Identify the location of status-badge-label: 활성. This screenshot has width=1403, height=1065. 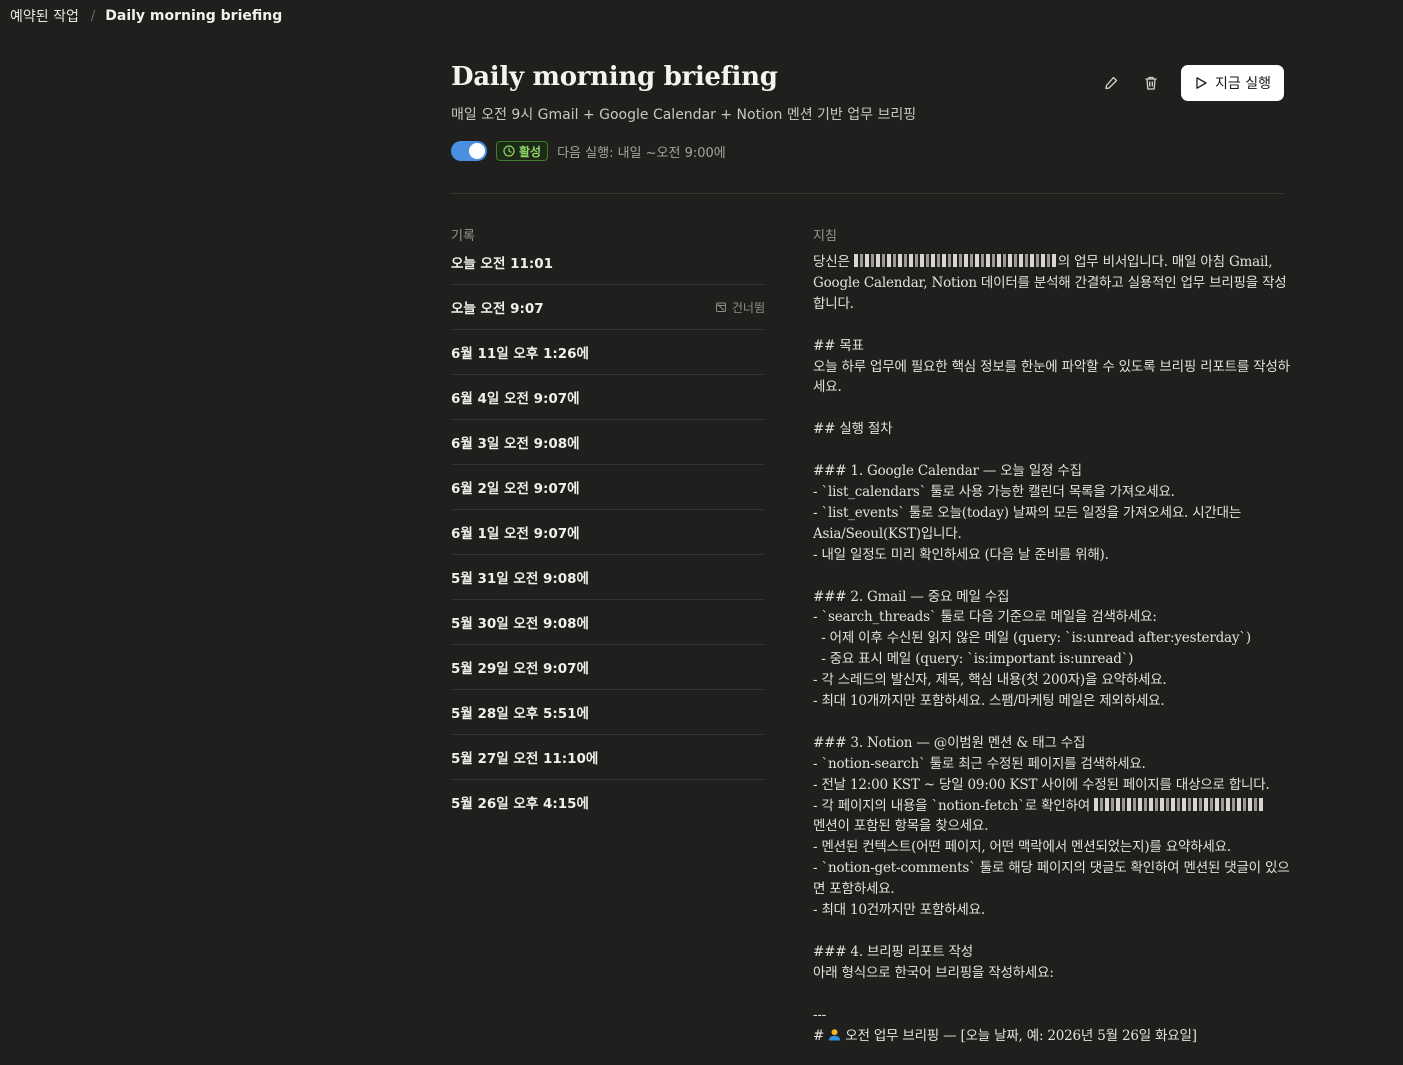
(530, 151).